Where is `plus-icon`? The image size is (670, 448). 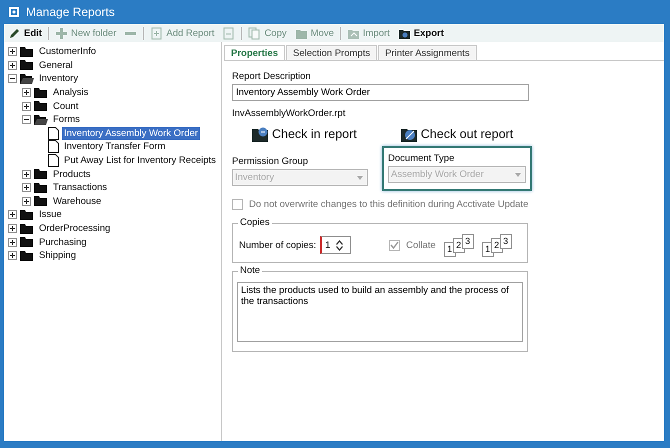
plus-icon is located at coordinates (61, 33).